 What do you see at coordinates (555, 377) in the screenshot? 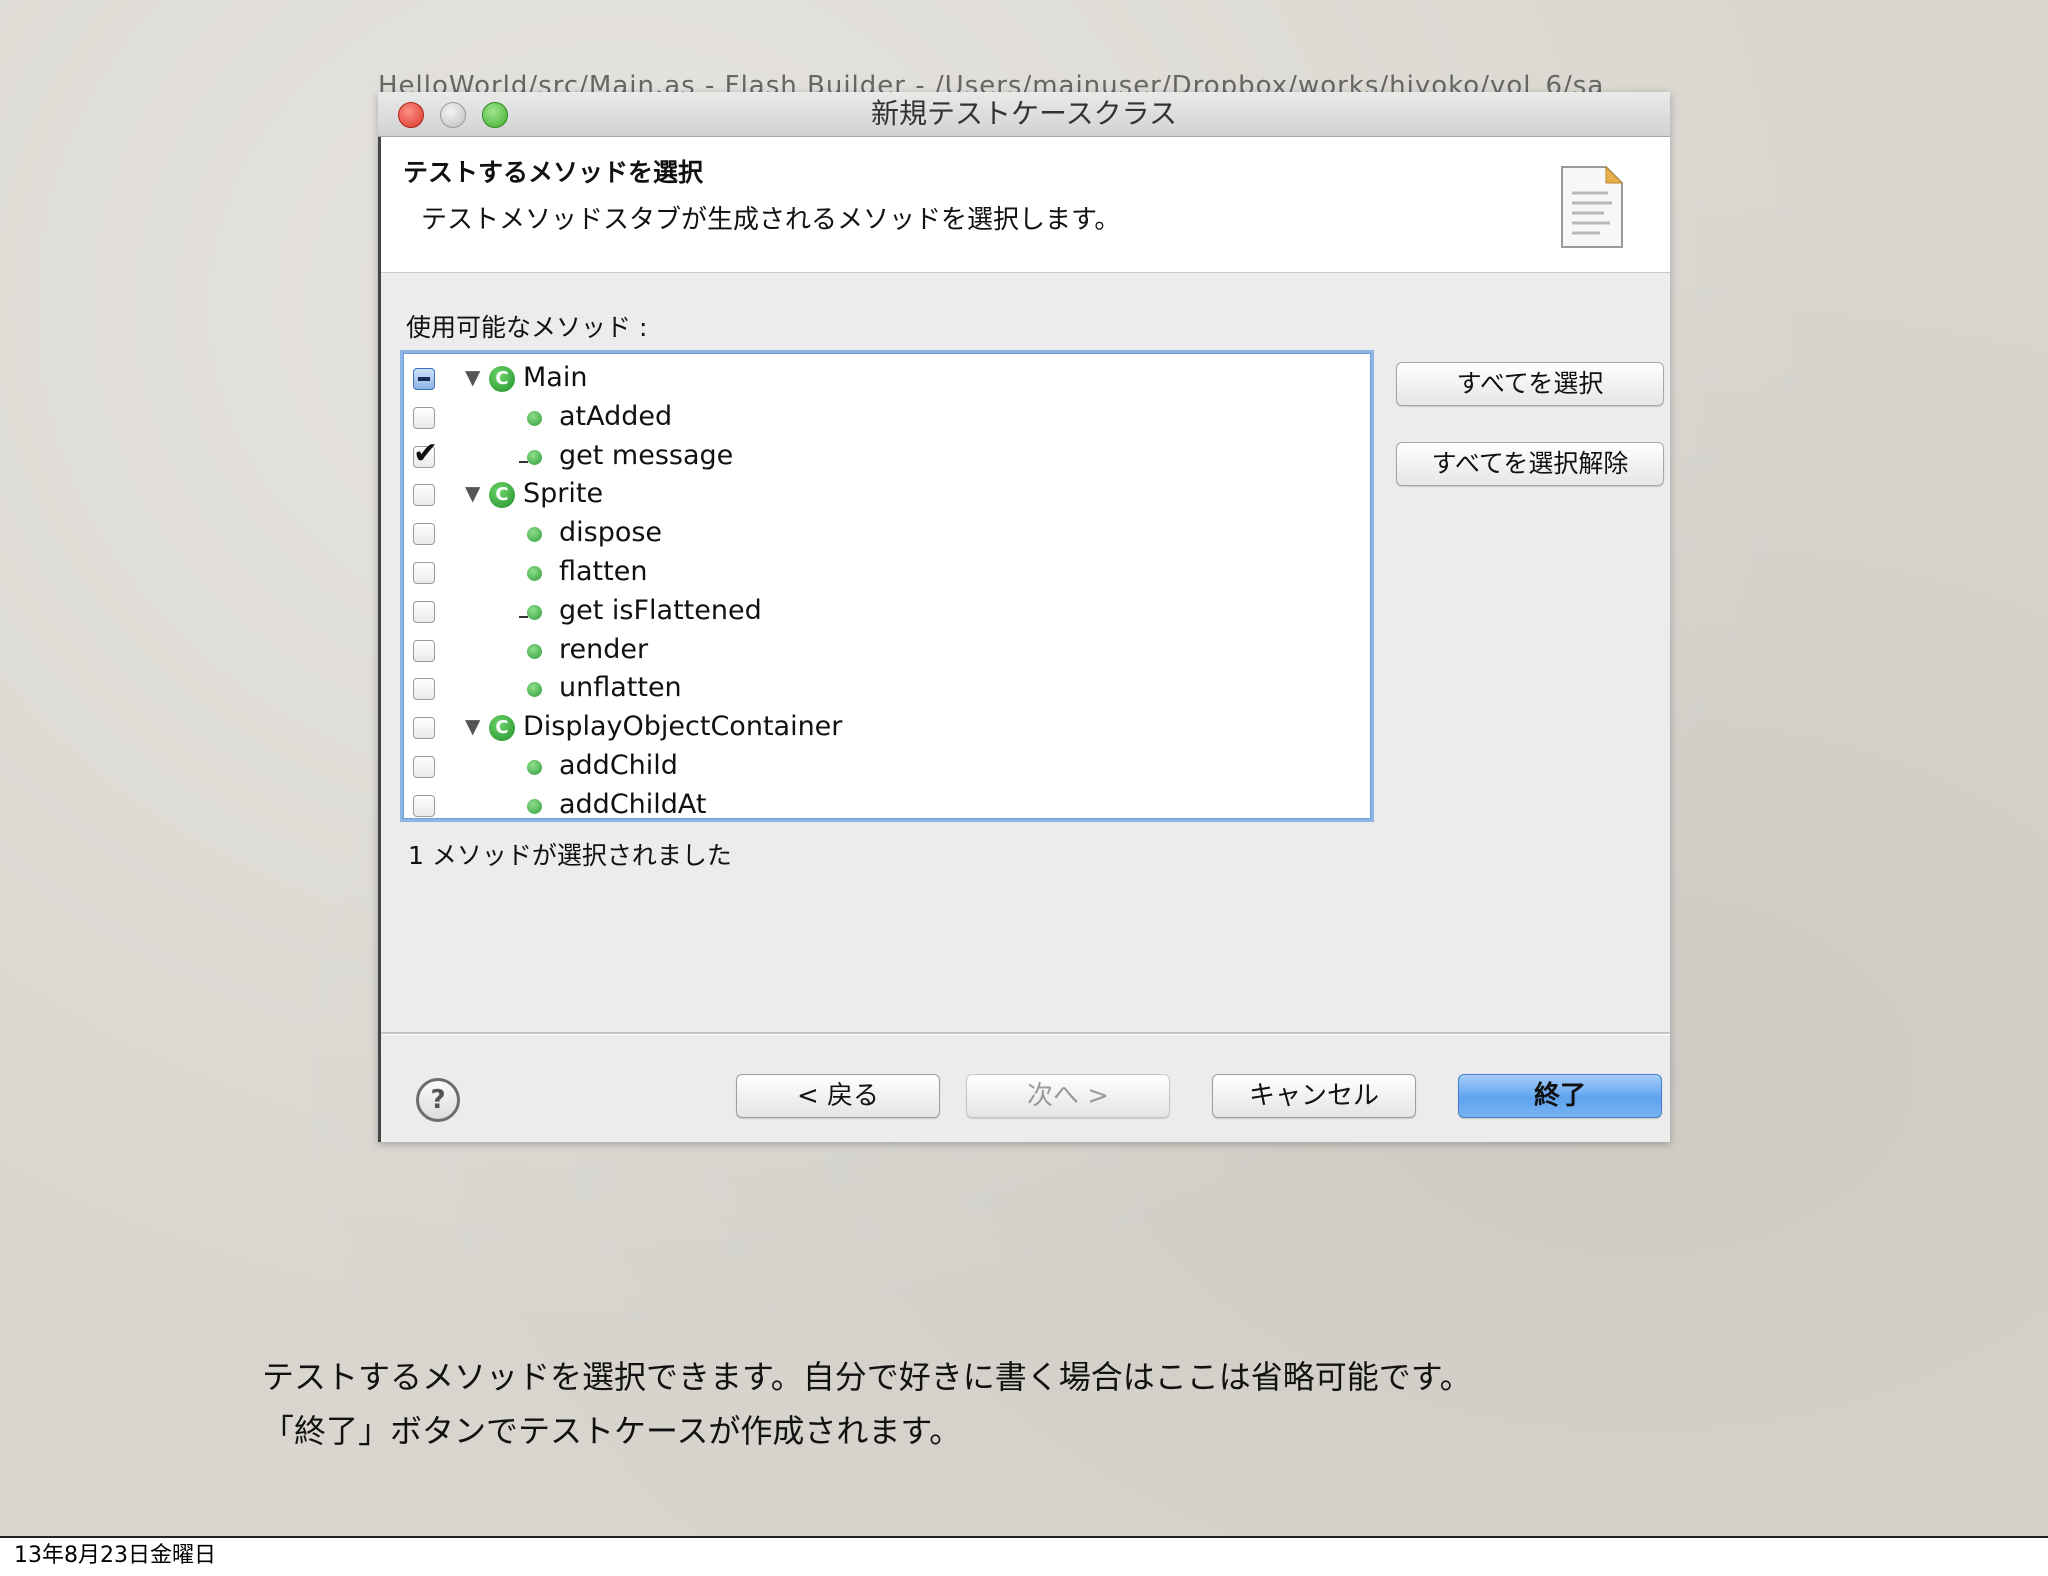
I see `class-label: Main` at bounding box center [555, 377].